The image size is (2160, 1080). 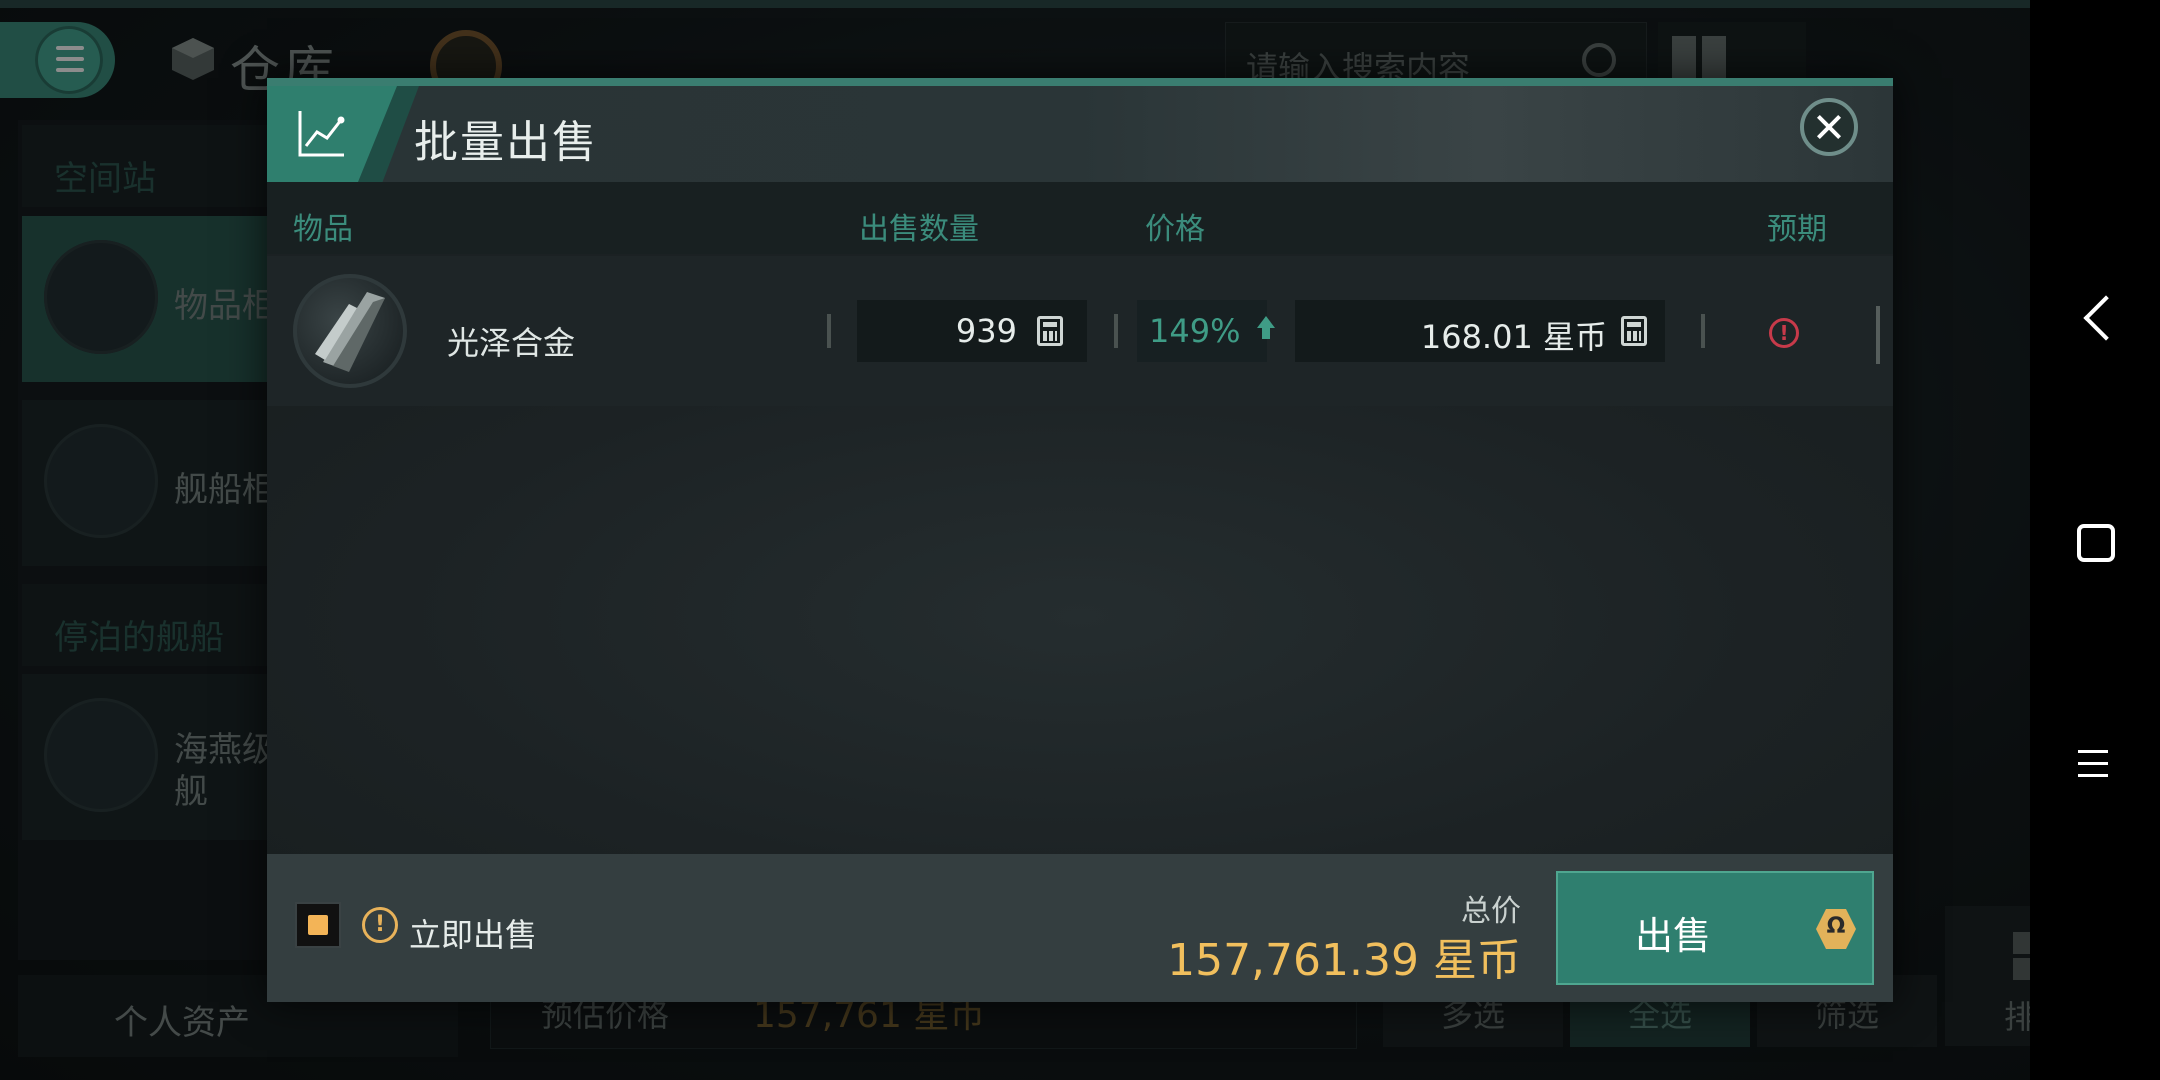 What do you see at coordinates (1672, 936) in the screenshot?
I see `sell-button-label: 出售` at bounding box center [1672, 936].